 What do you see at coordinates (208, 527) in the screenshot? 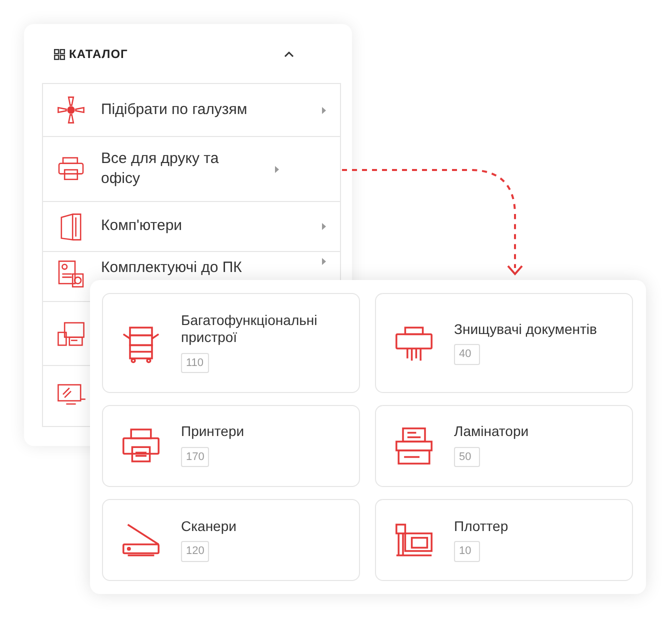
I see `subcategory-label: Сканери` at bounding box center [208, 527].